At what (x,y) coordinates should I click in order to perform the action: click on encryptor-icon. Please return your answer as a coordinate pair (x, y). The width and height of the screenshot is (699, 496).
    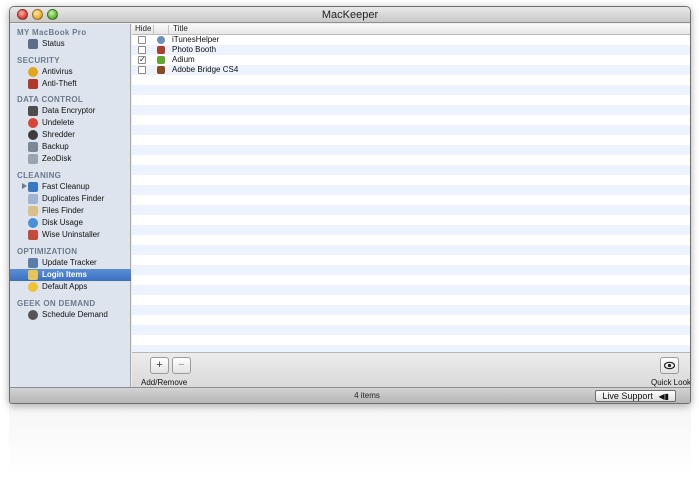
    Looking at the image, I should click on (33, 111).